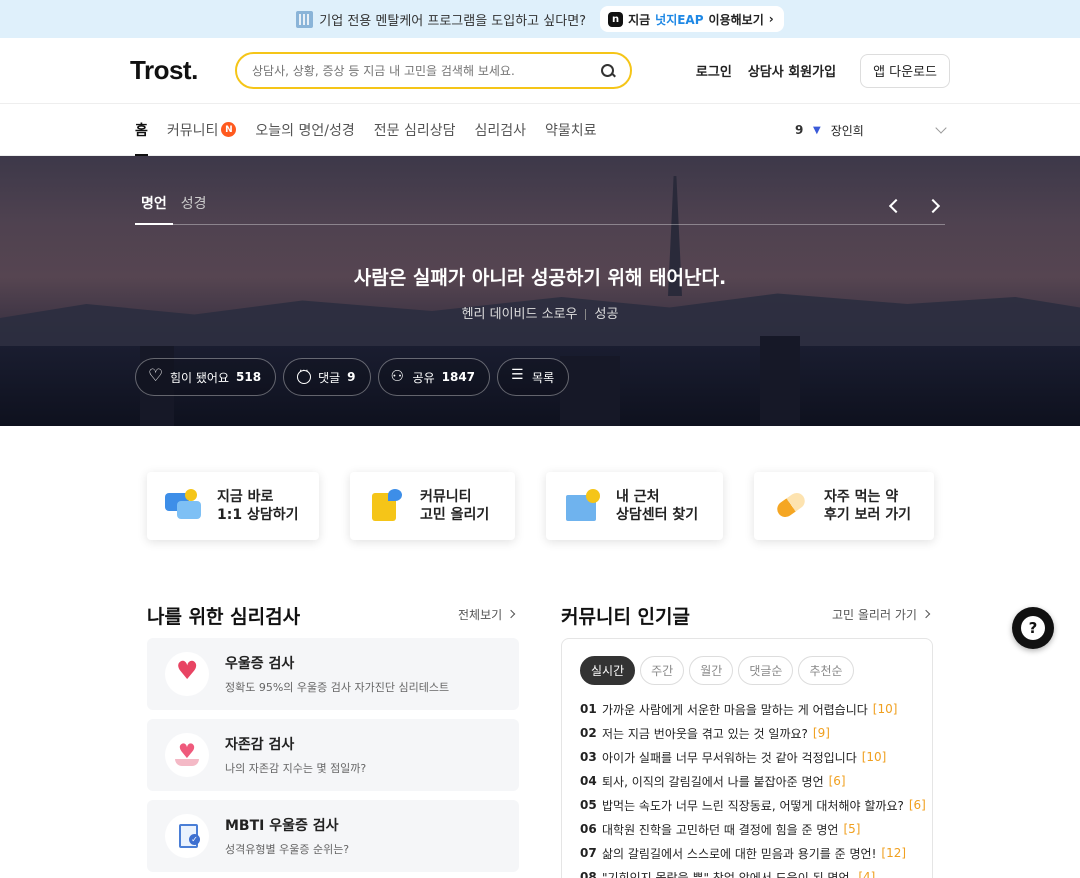 The image size is (1080, 878). Describe the element at coordinates (766, 670) in the screenshot. I see `filter-comments: 댓글순` at that location.